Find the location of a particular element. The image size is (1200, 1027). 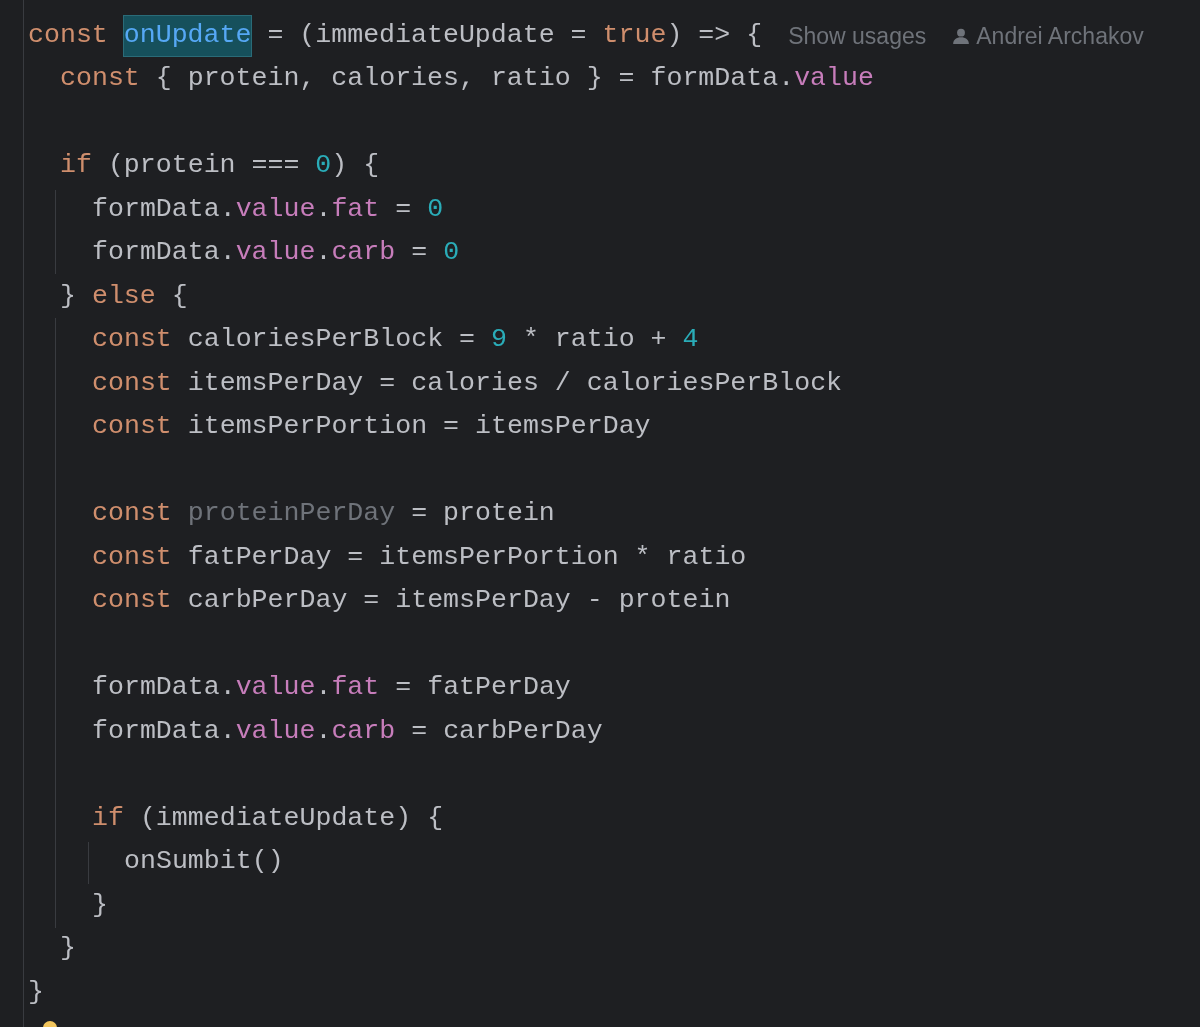

code-token: onSumbit() is located at coordinates (204, 862).